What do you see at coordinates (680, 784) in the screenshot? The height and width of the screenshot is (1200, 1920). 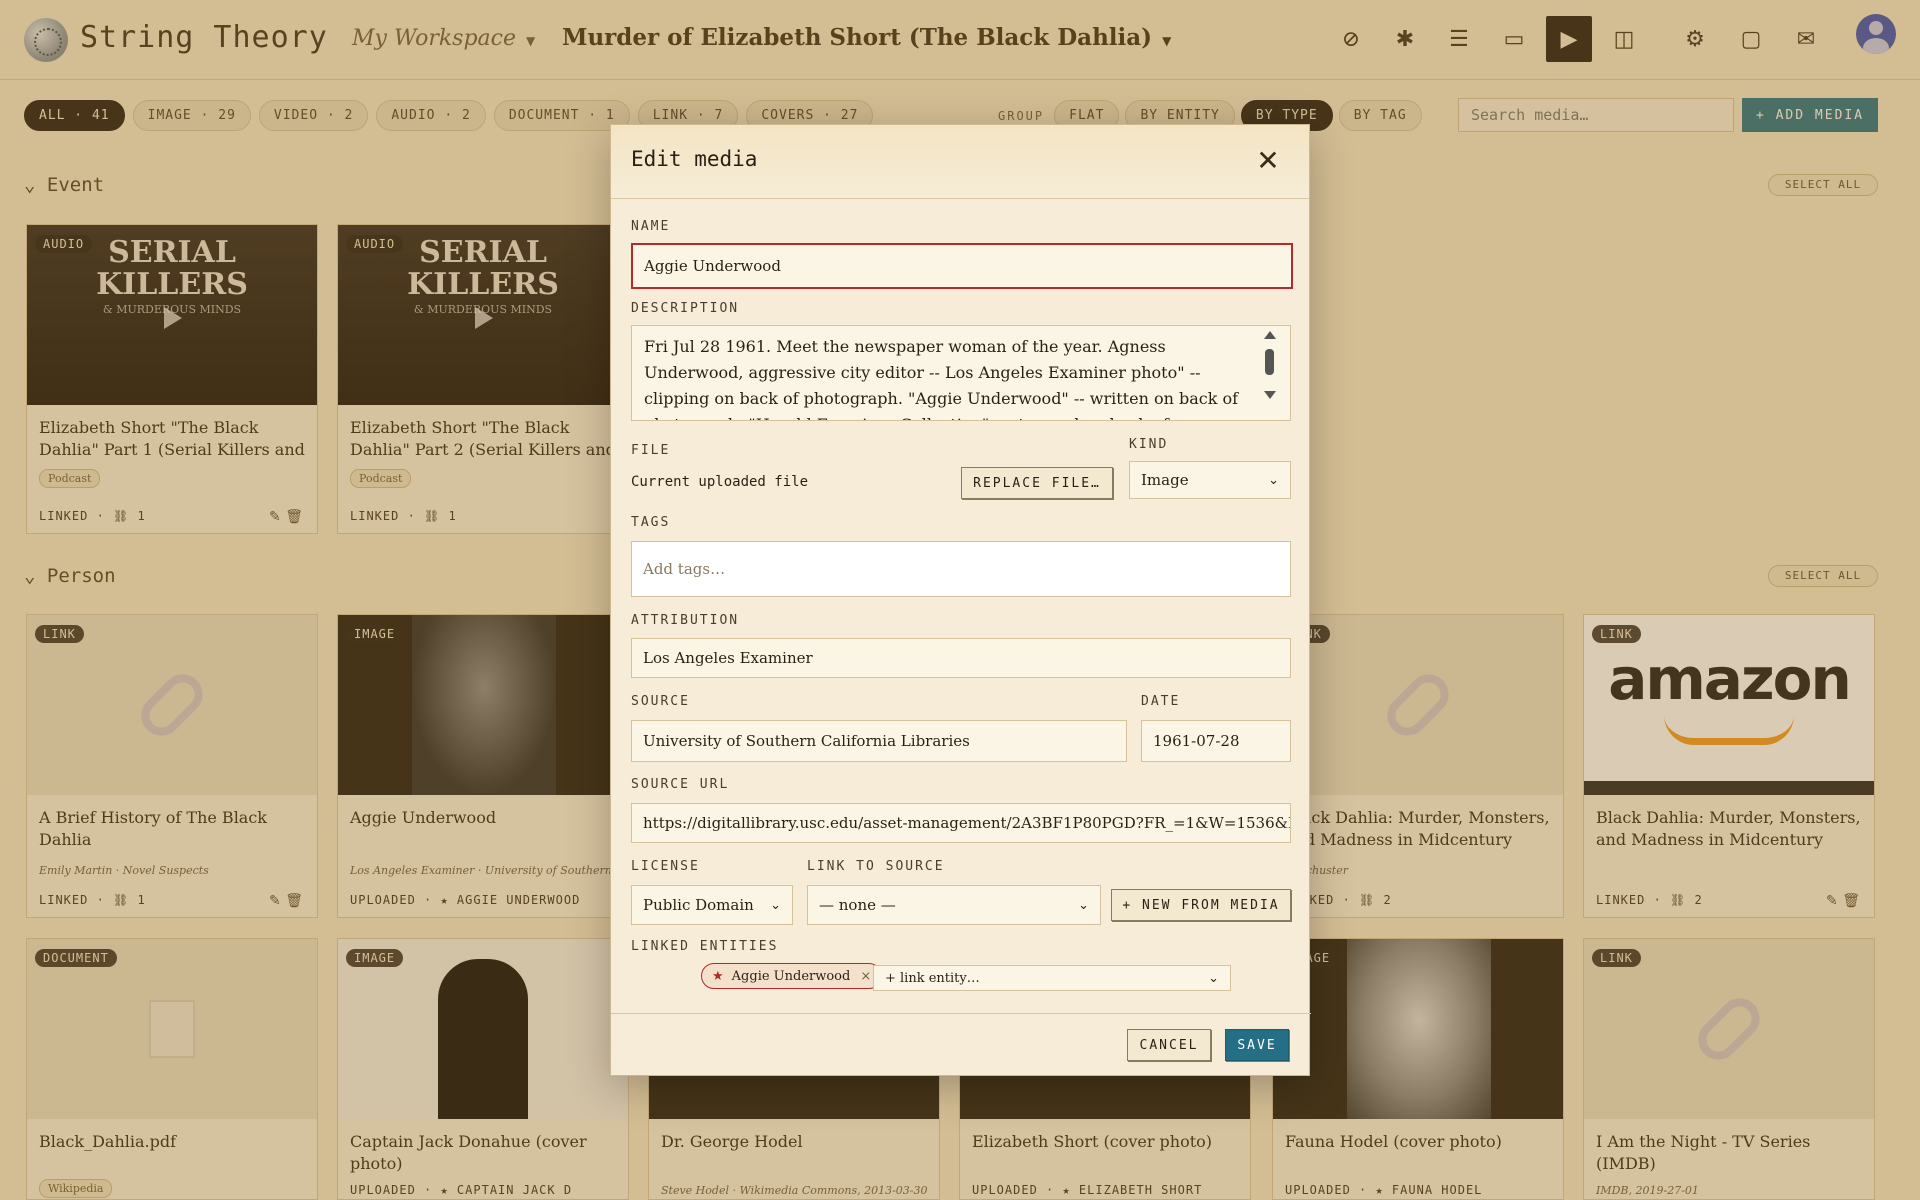 I see `source-url-label: SOURCE URL` at bounding box center [680, 784].